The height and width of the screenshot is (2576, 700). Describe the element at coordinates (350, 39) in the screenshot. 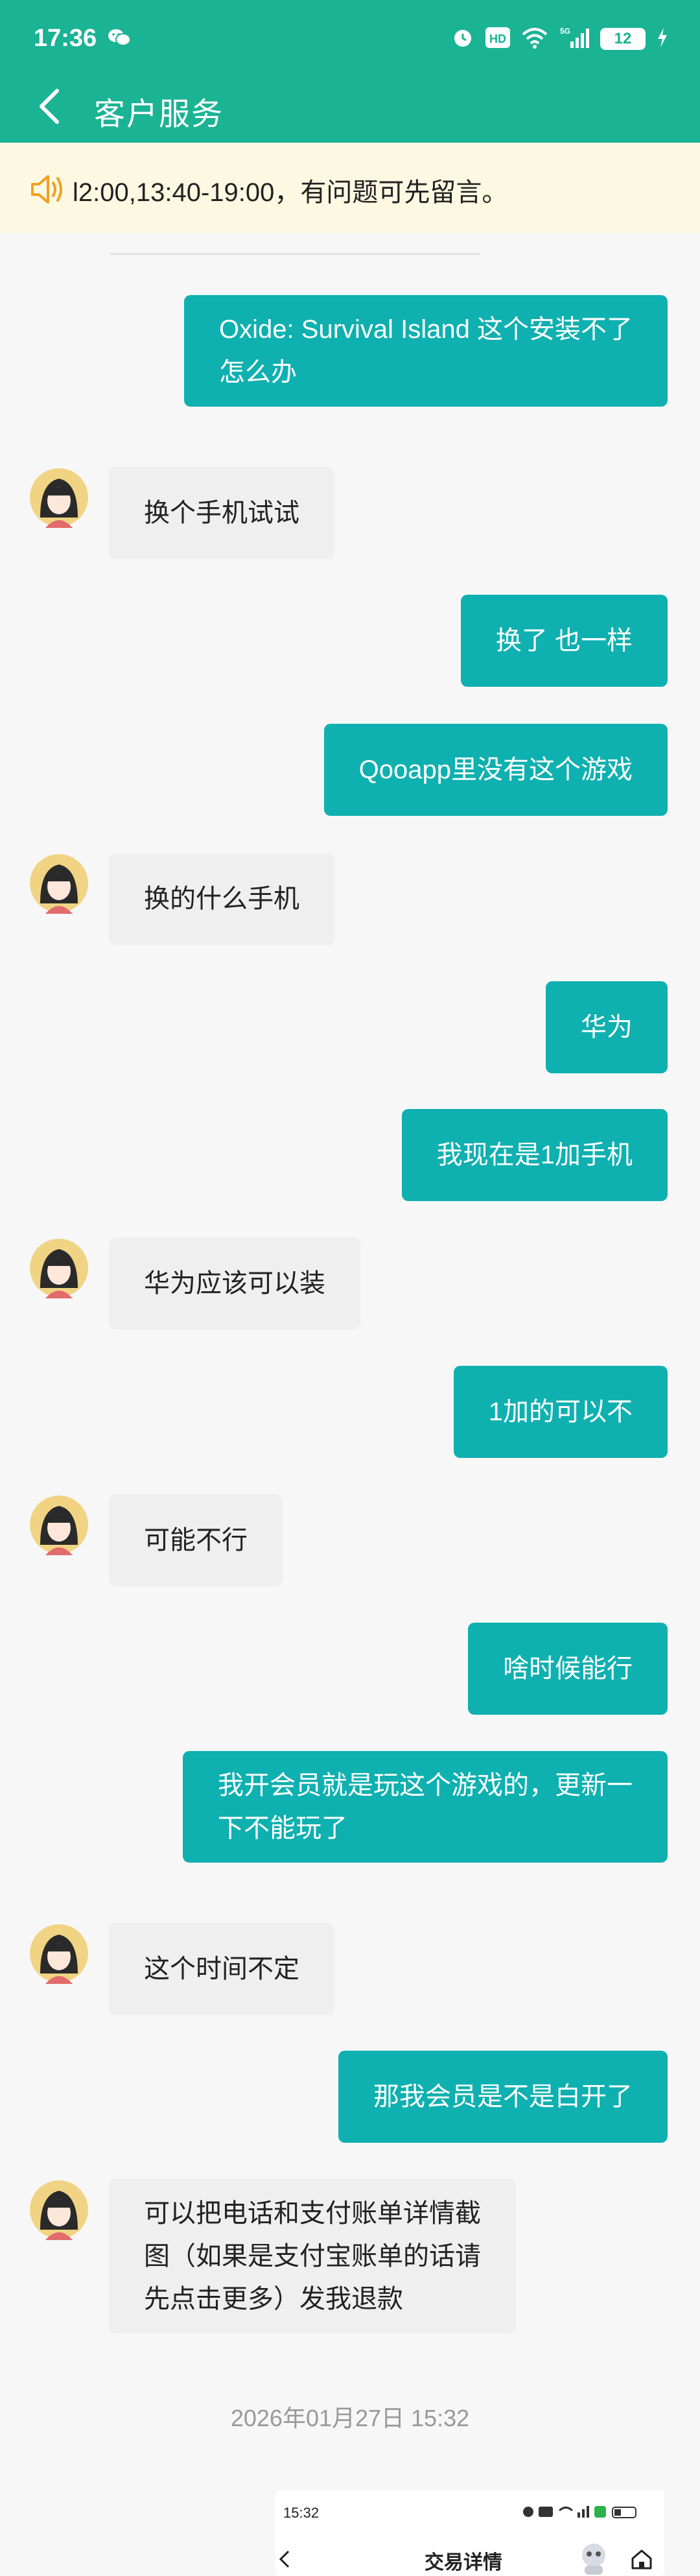

I see `status-bar: 17:36 HD 5G 12` at that location.